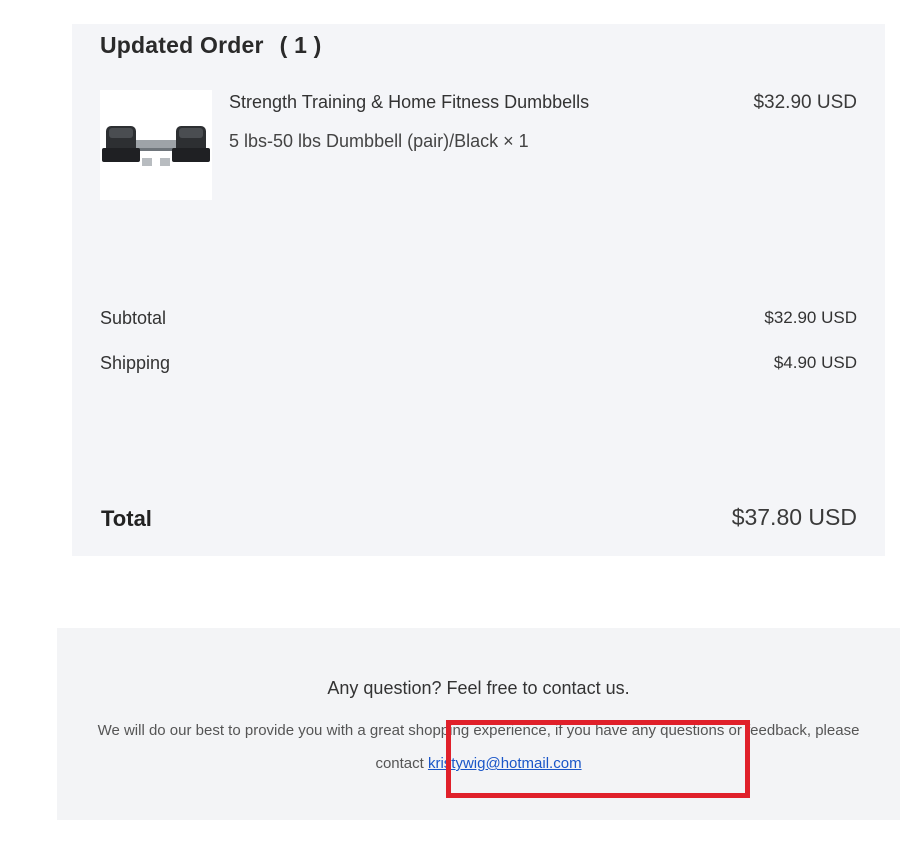 The height and width of the screenshot is (858, 900). Describe the element at coordinates (794, 517) in the screenshot. I see `total-value: $37.80 USD` at that location.